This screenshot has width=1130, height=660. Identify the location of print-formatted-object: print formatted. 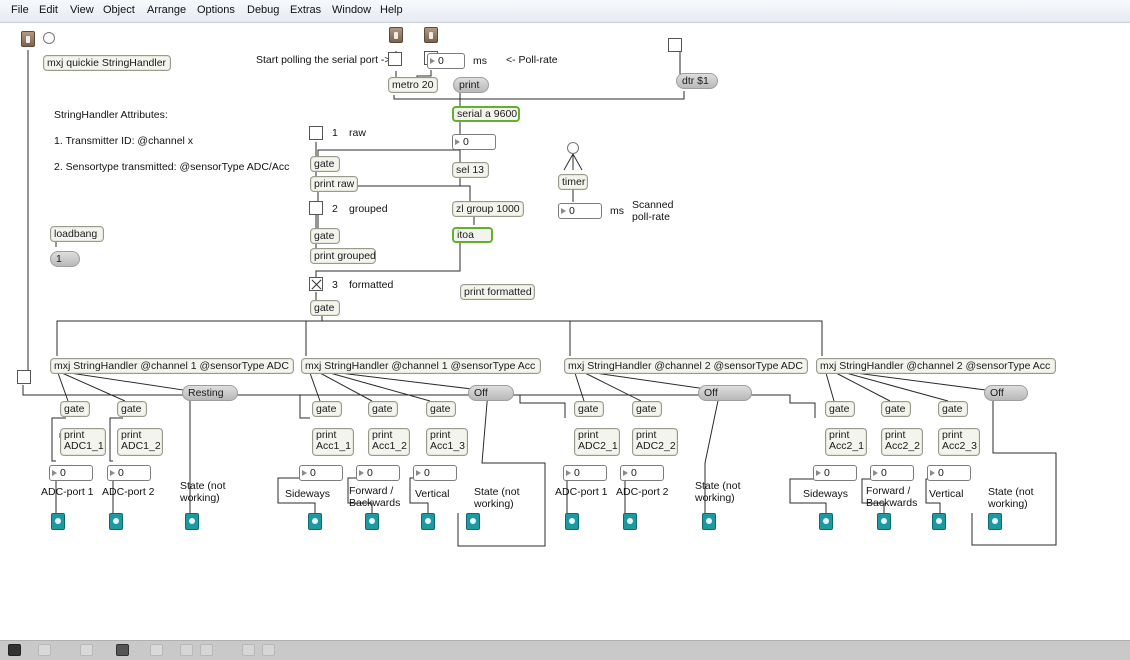
(497, 292).